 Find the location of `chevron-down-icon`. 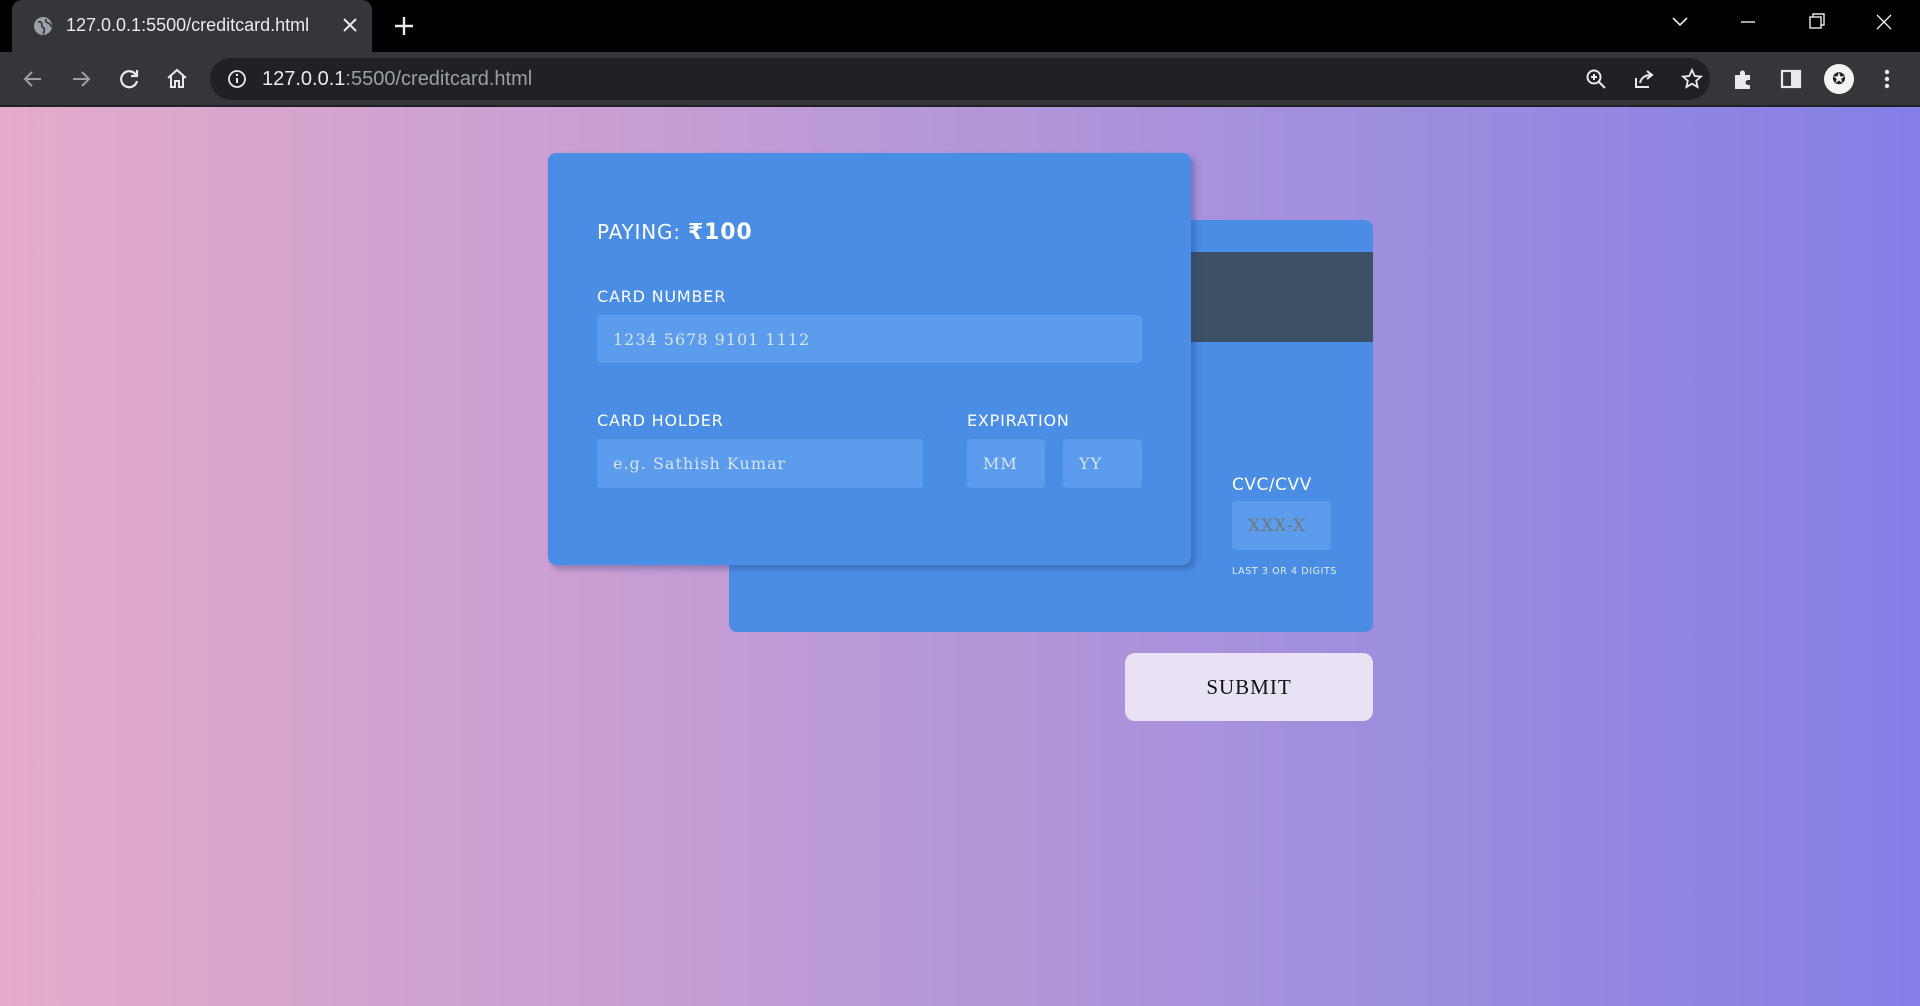

chevron-down-icon is located at coordinates (1680, 22).